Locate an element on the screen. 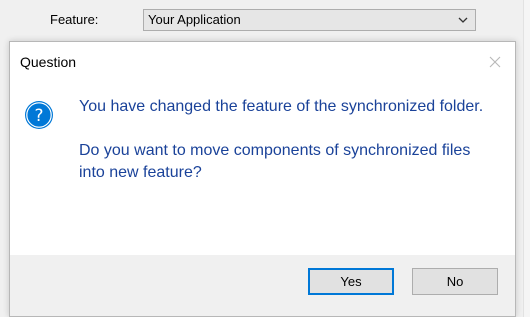  feature-select-value: Your Application is located at coordinates (194, 19).